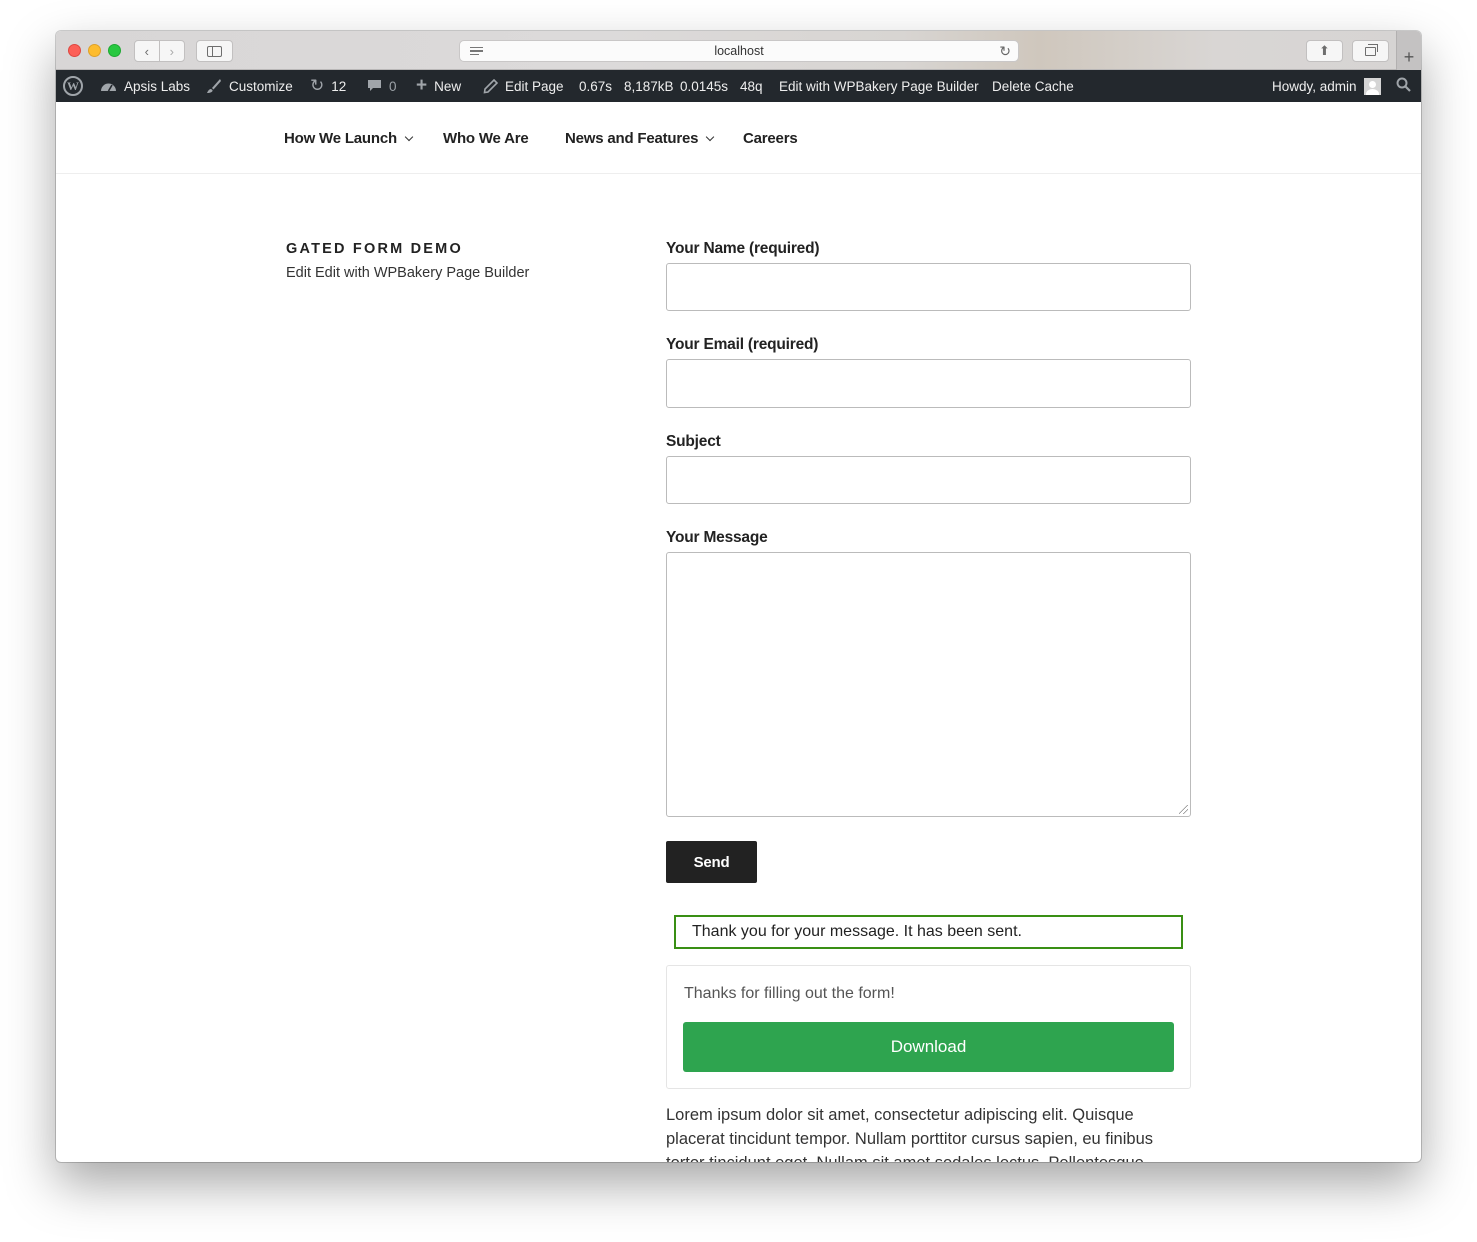 The width and height of the screenshot is (1477, 1242). Describe the element at coordinates (632, 138) in the screenshot. I see `nav-item-label: News and Features` at that location.